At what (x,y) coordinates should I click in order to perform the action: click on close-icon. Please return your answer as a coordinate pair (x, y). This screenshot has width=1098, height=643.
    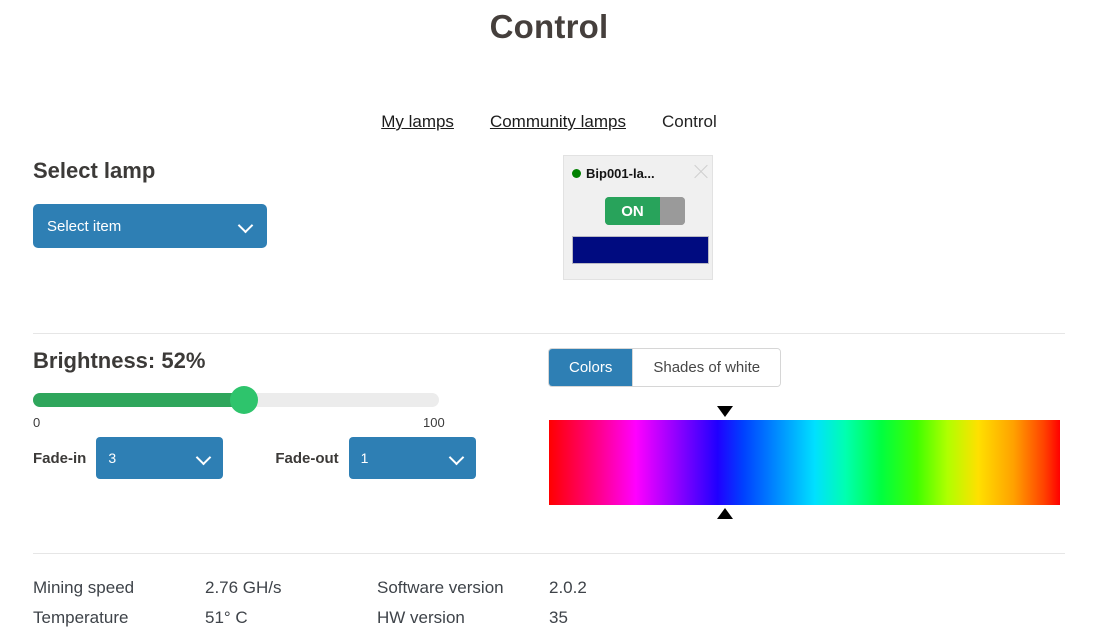
    Looking at the image, I should click on (701, 172).